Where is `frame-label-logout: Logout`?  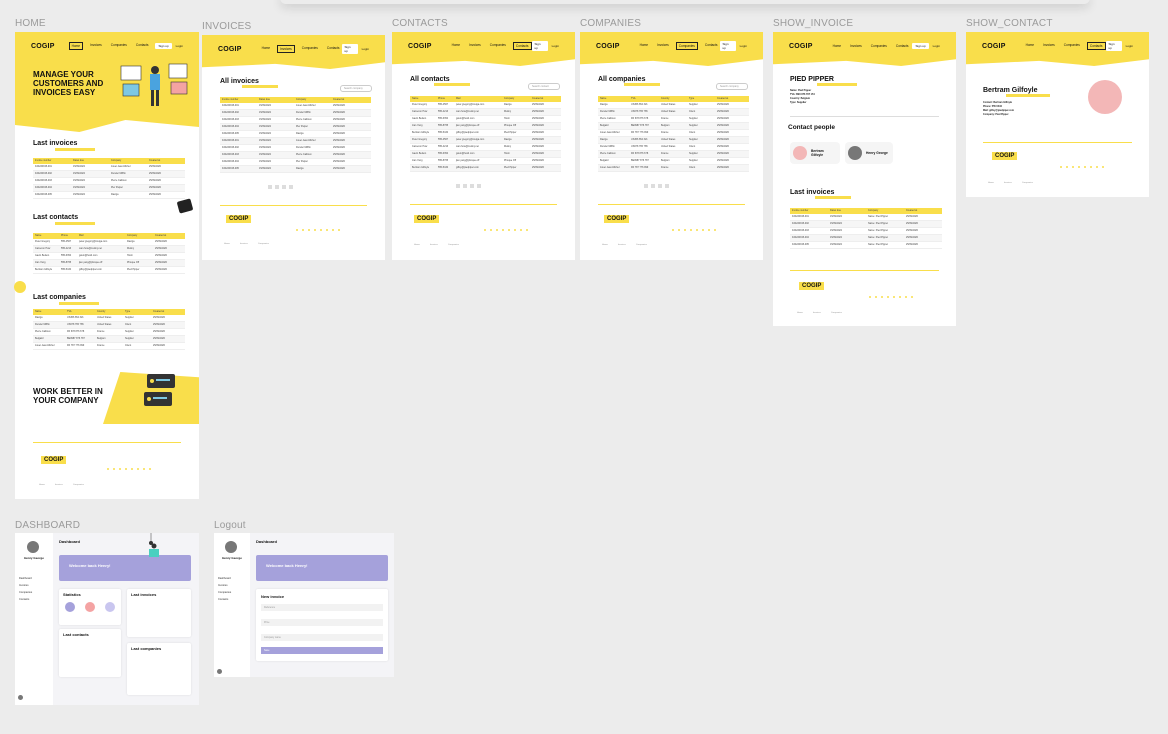
frame-label-logout: Logout is located at coordinates (230, 525).